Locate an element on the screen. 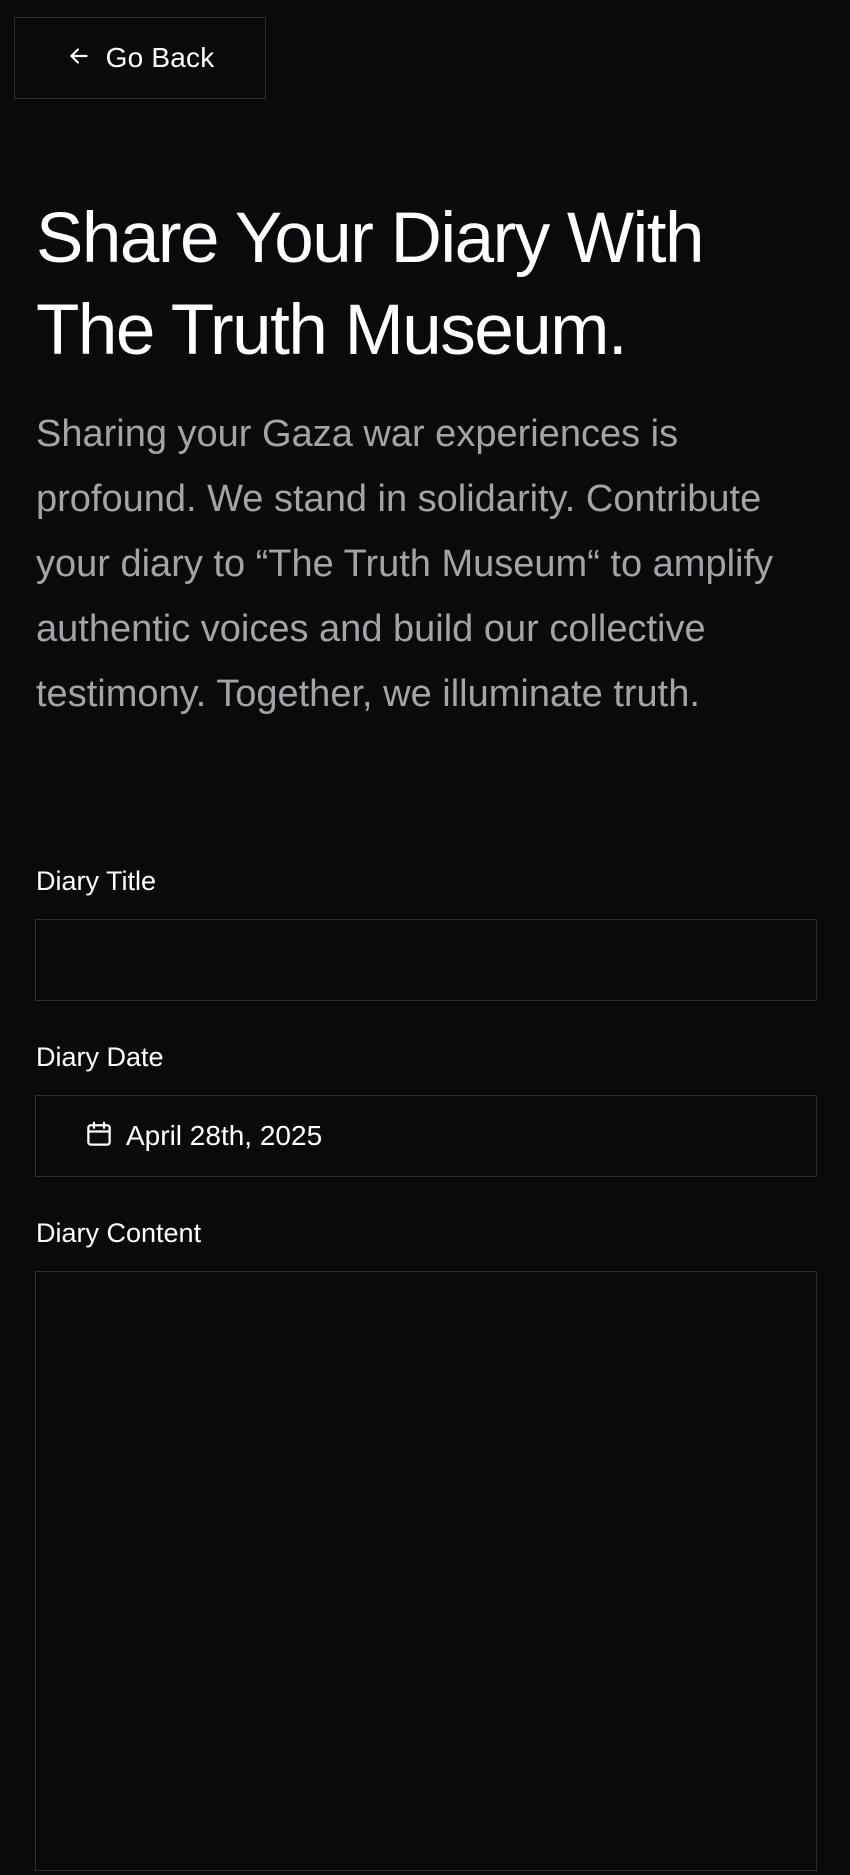 This screenshot has height=1875, width=850. diary-title-input is located at coordinates (426, 960).